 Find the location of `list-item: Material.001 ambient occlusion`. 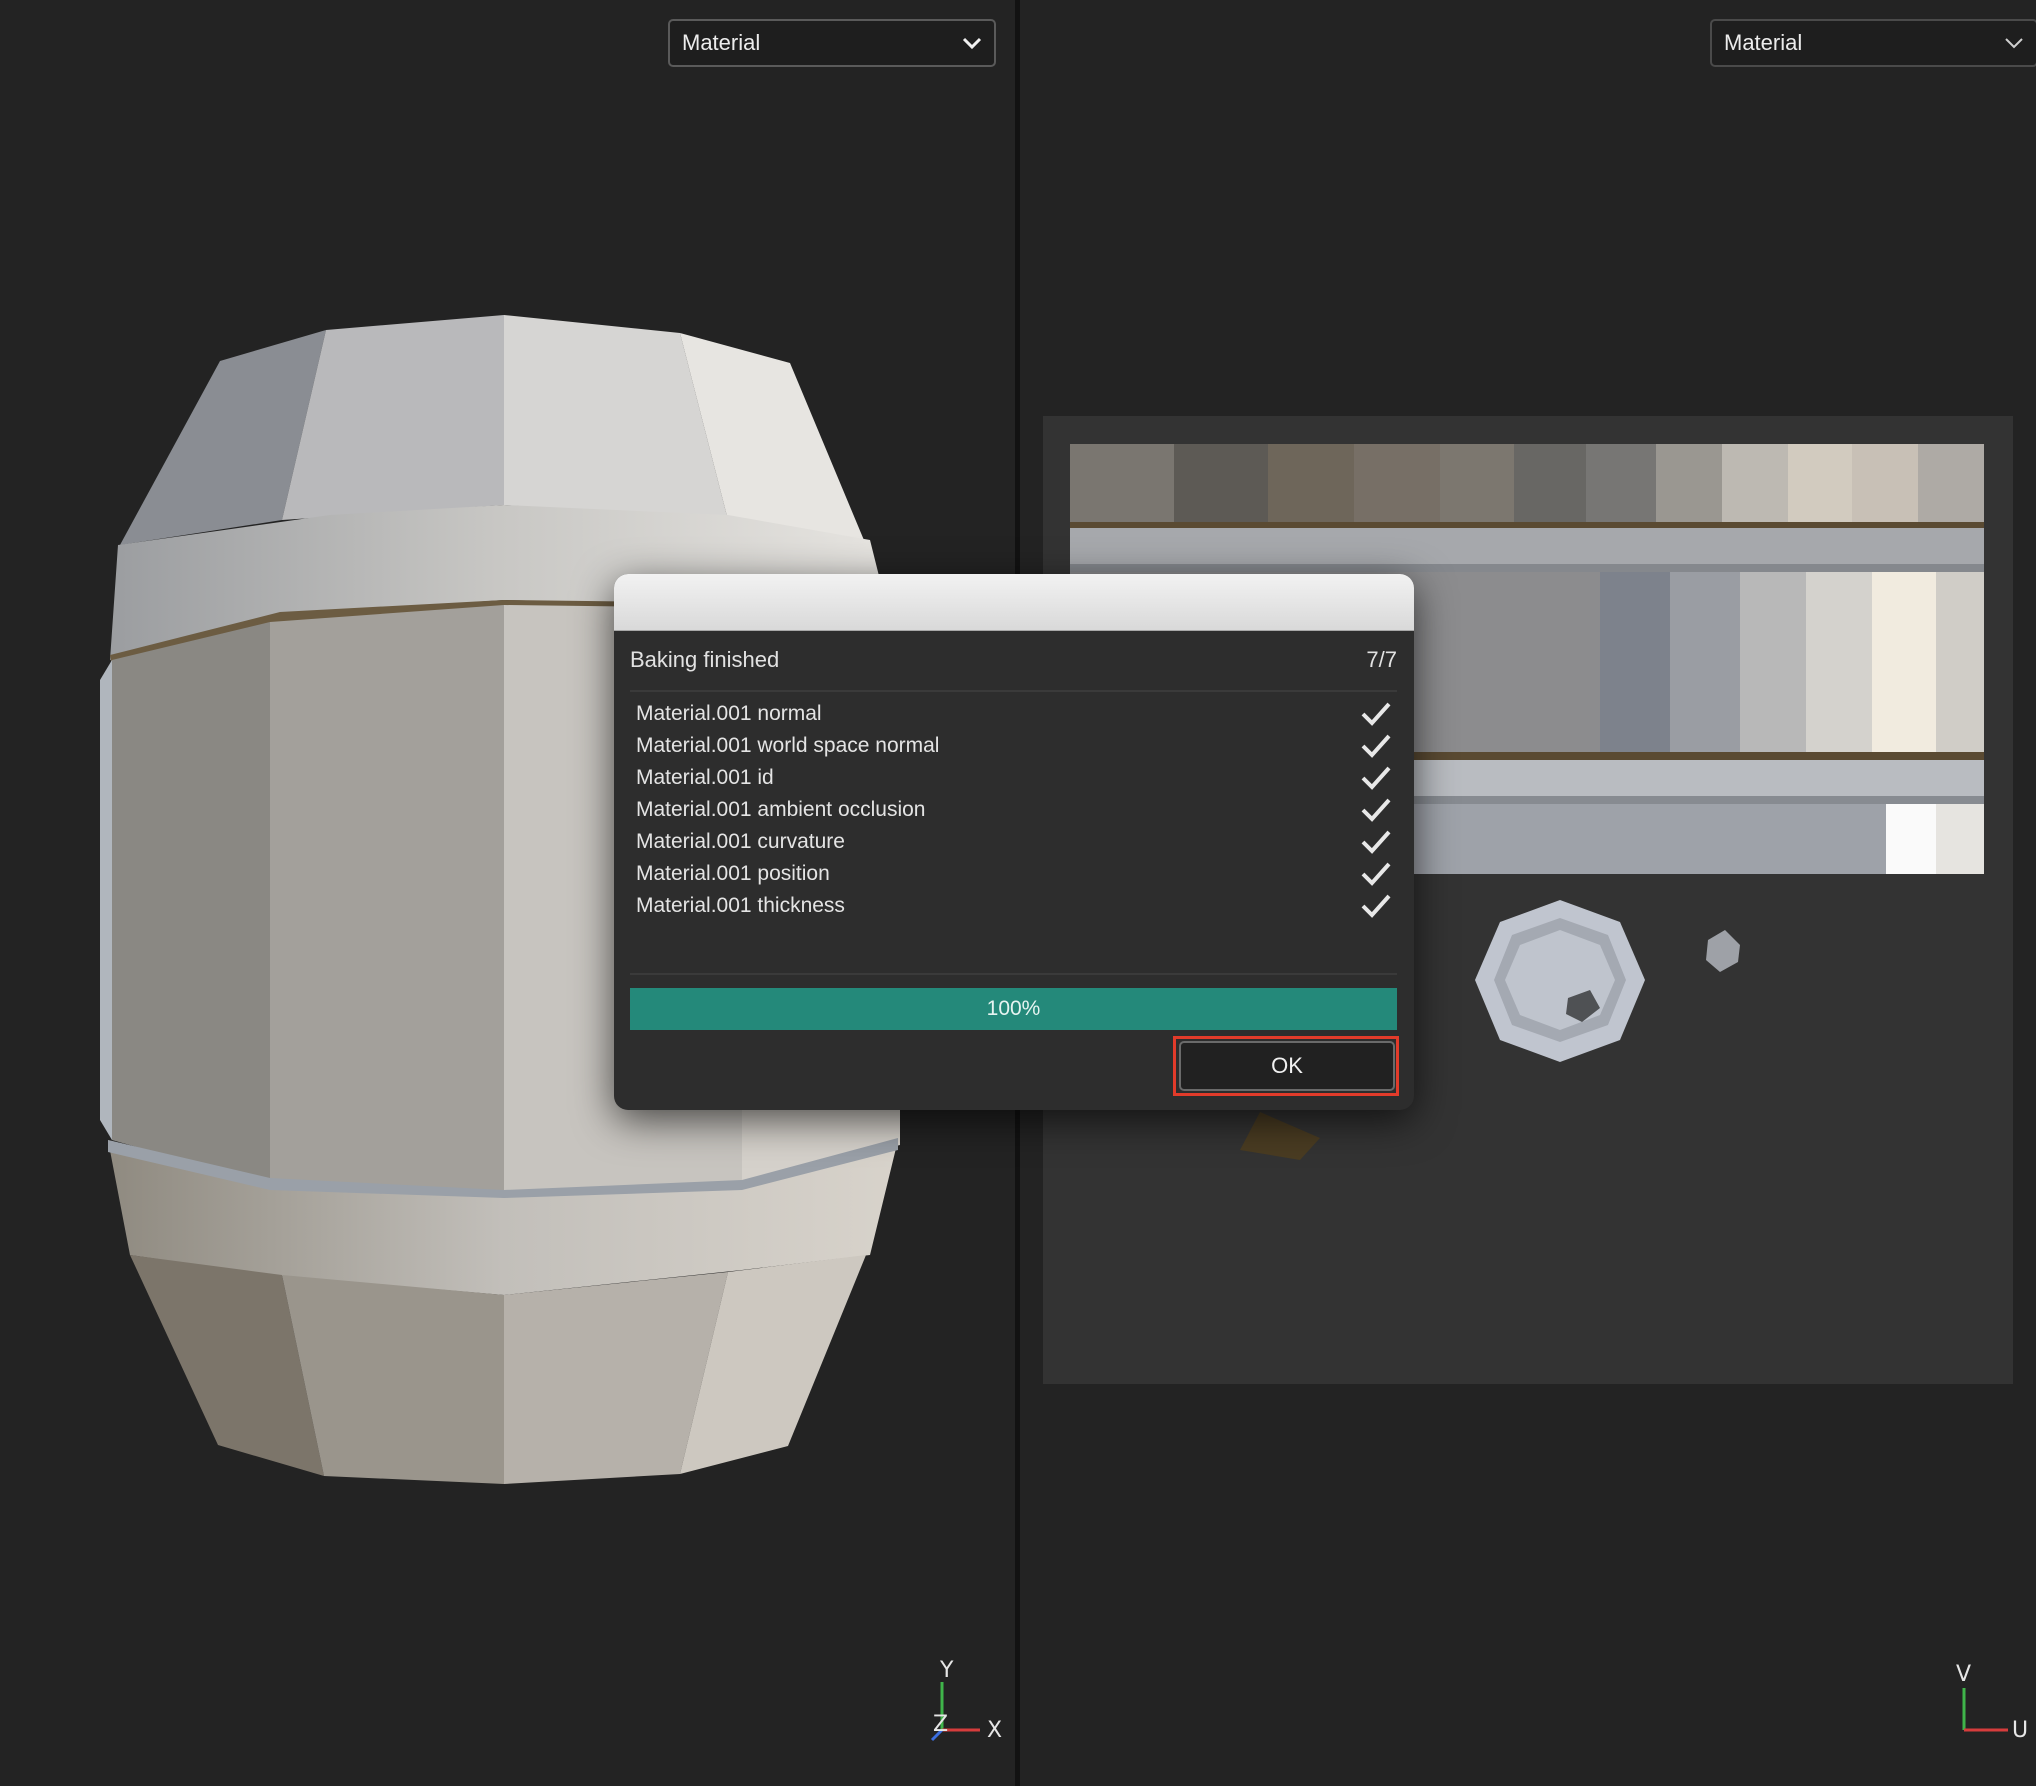

list-item: Material.001 ambient occlusion is located at coordinates (1015, 810).